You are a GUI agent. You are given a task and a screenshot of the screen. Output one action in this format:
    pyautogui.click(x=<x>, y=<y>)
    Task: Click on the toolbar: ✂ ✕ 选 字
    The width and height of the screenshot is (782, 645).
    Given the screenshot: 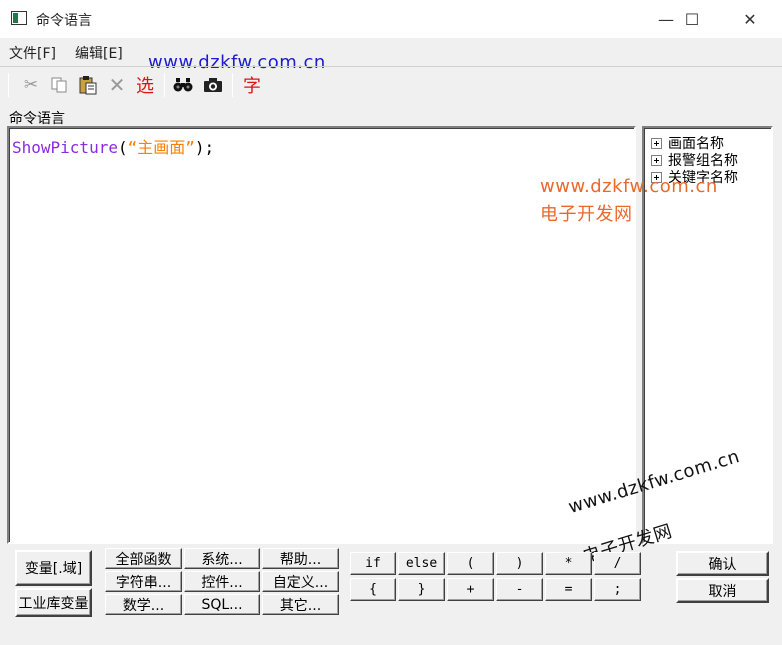 What is the action you would take?
    pyautogui.click(x=391, y=83)
    